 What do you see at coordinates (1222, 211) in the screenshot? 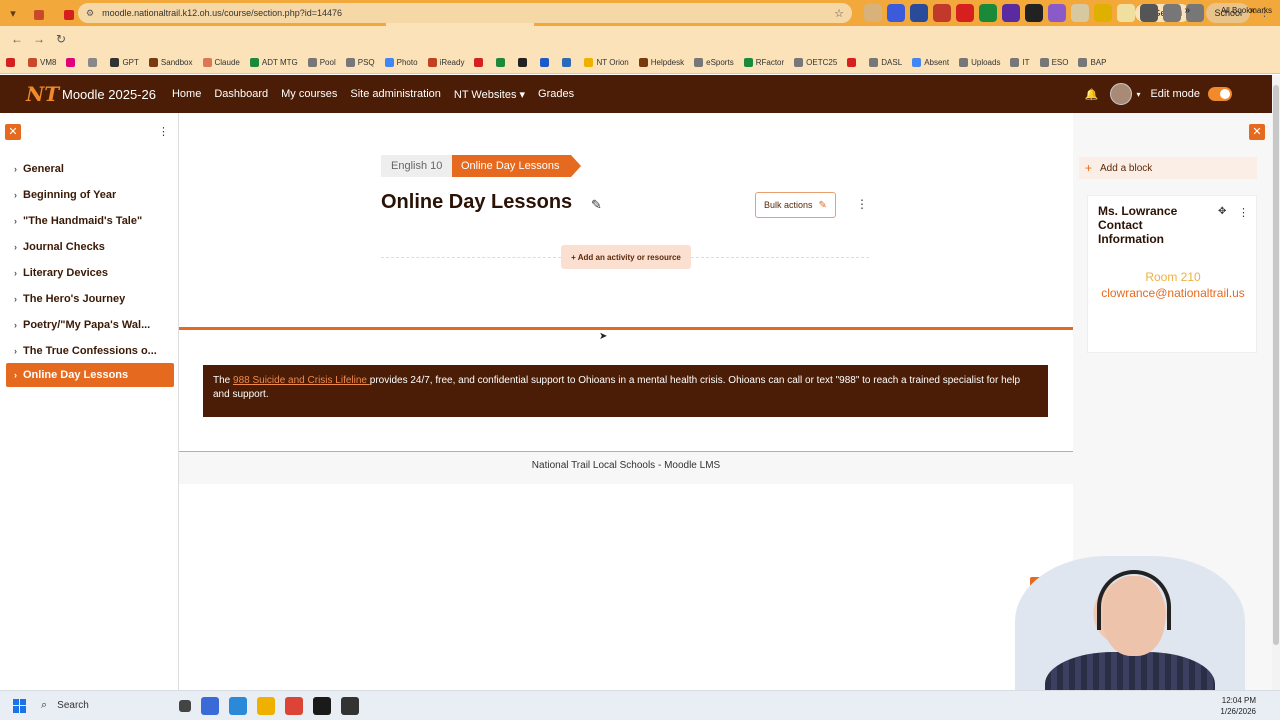
I see `move-block-icon: ✥` at bounding box center [1222, 211].